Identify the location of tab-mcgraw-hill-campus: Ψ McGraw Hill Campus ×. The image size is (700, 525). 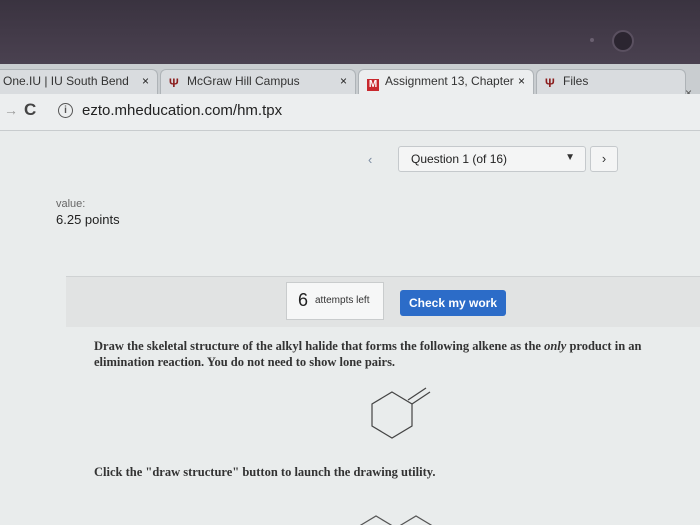
(258, 81).